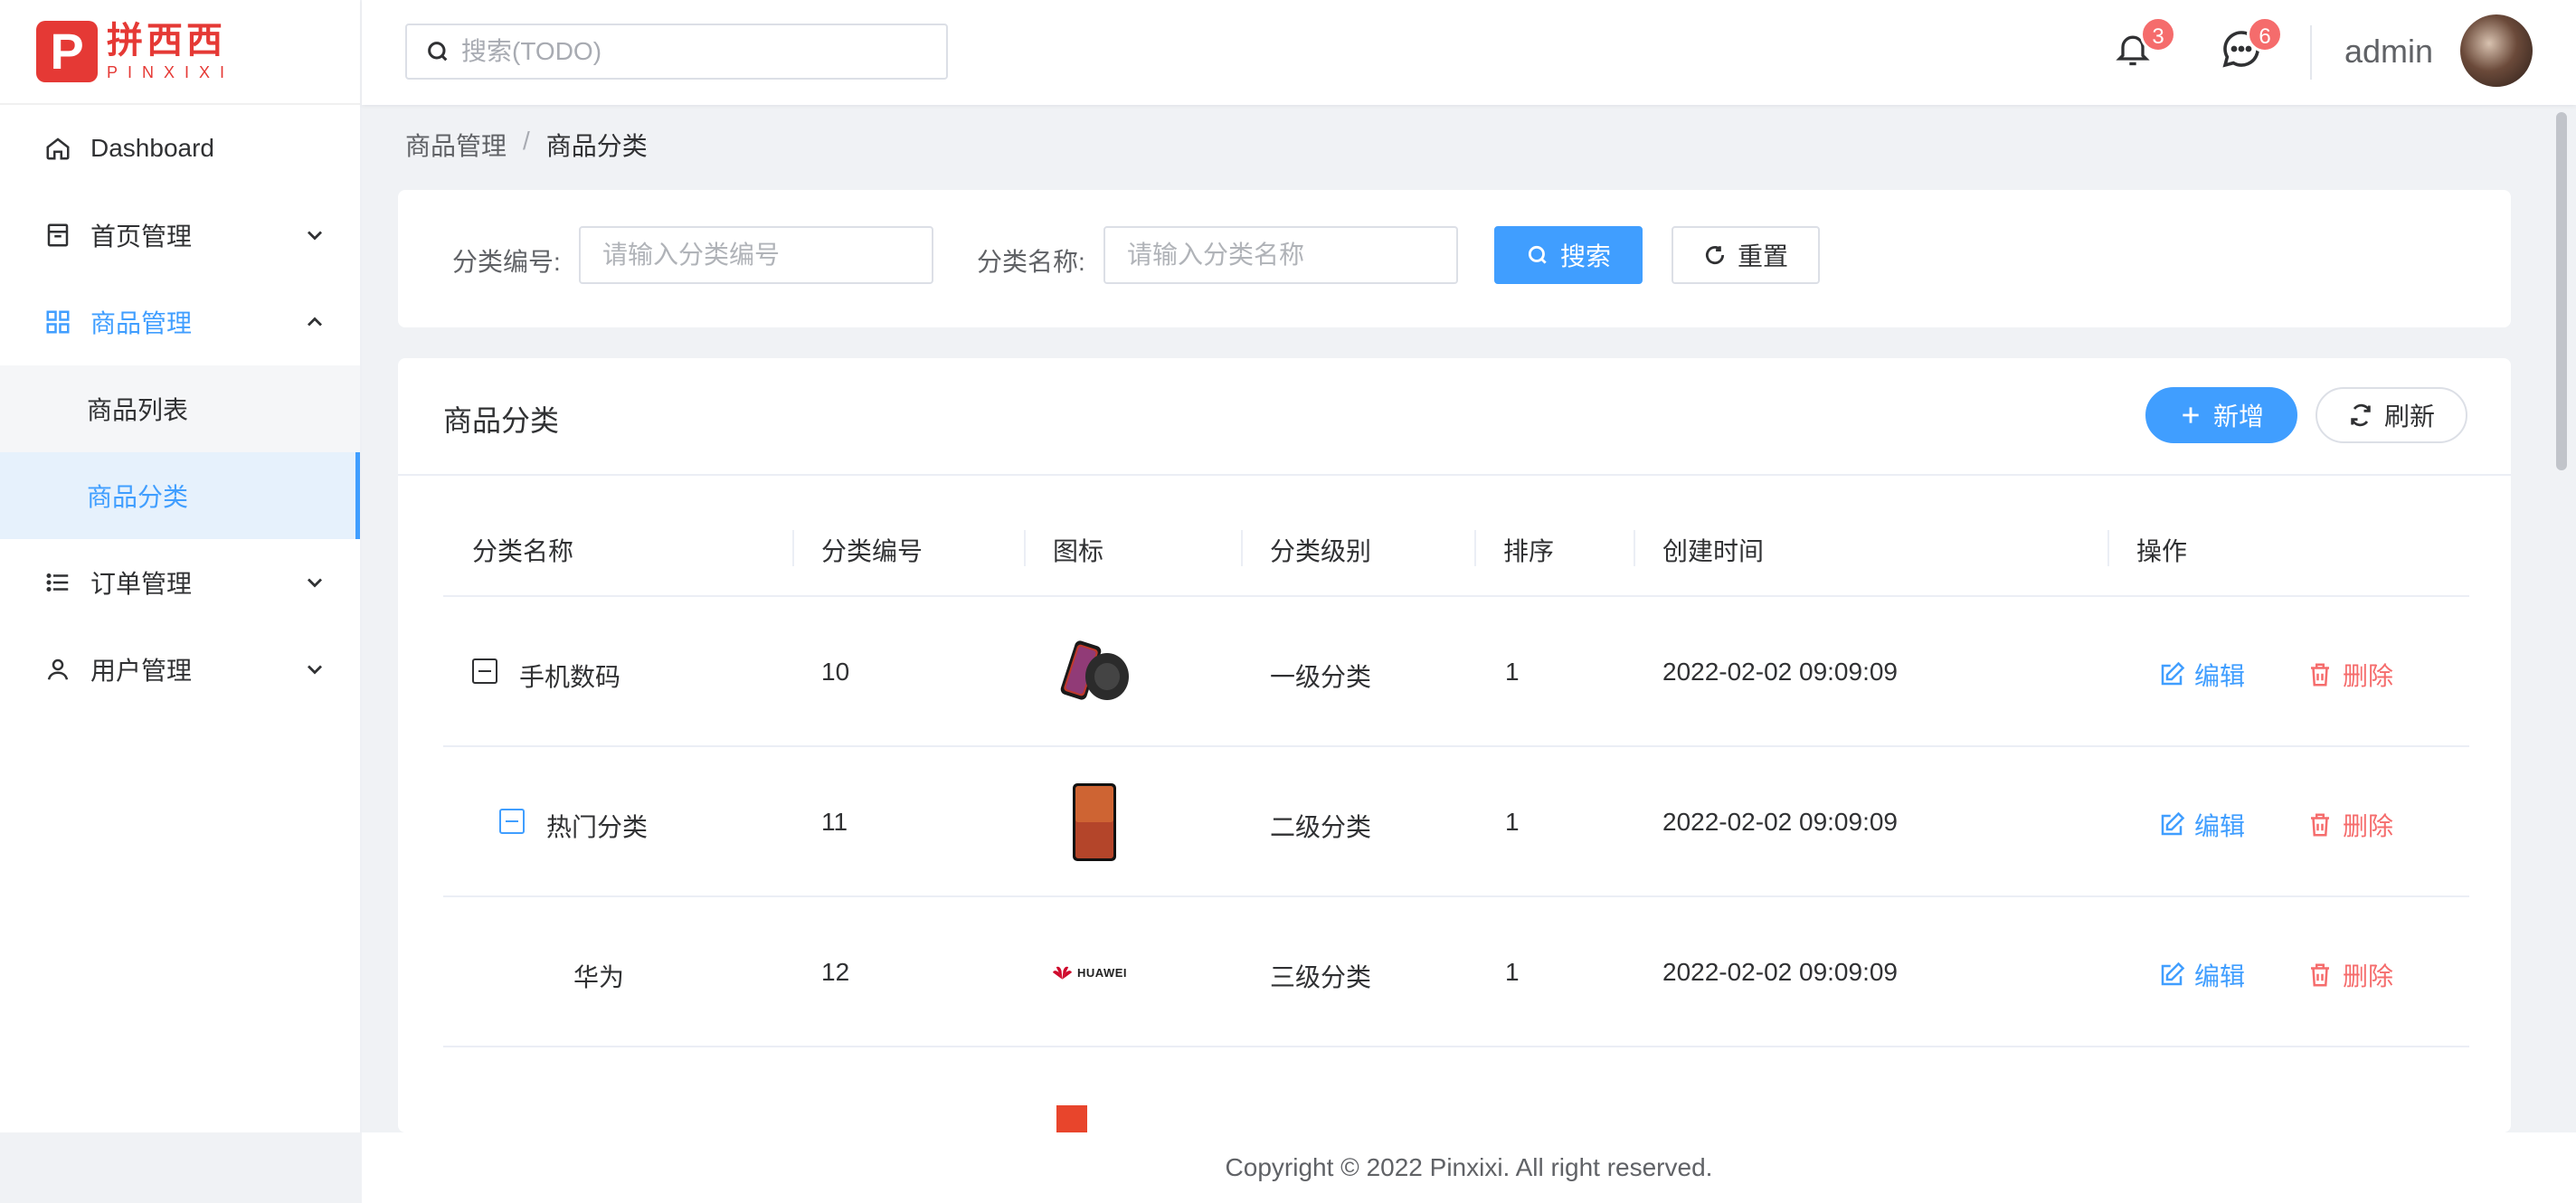  What do you see at coordinates (1585, 256) in the screenshot?
I see `search-button-label: 搜索` at bounding box center [1585, 256].